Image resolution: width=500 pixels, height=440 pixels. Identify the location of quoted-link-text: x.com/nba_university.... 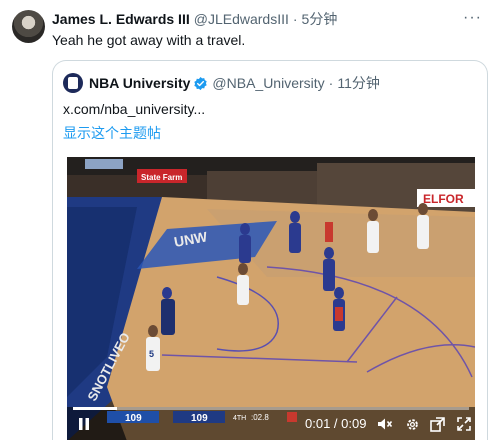
(134, 109).